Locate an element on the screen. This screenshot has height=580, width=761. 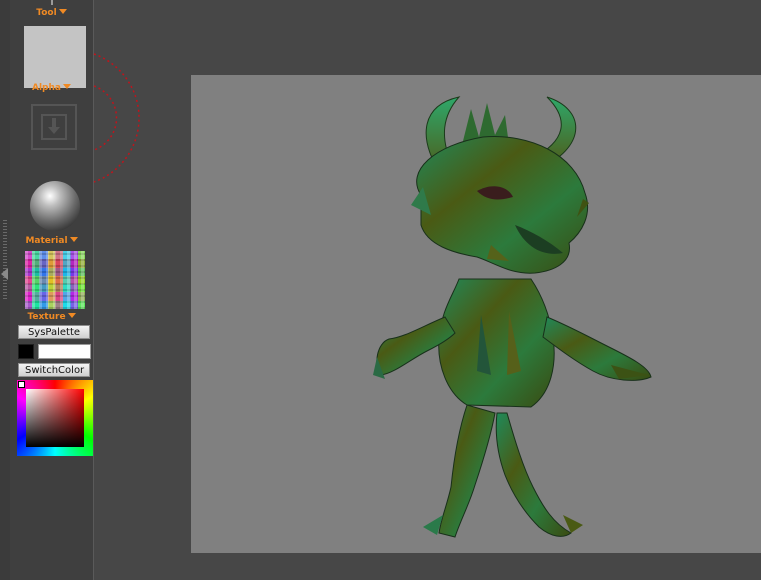
brush-cursor is located at coordinates (116, 118).